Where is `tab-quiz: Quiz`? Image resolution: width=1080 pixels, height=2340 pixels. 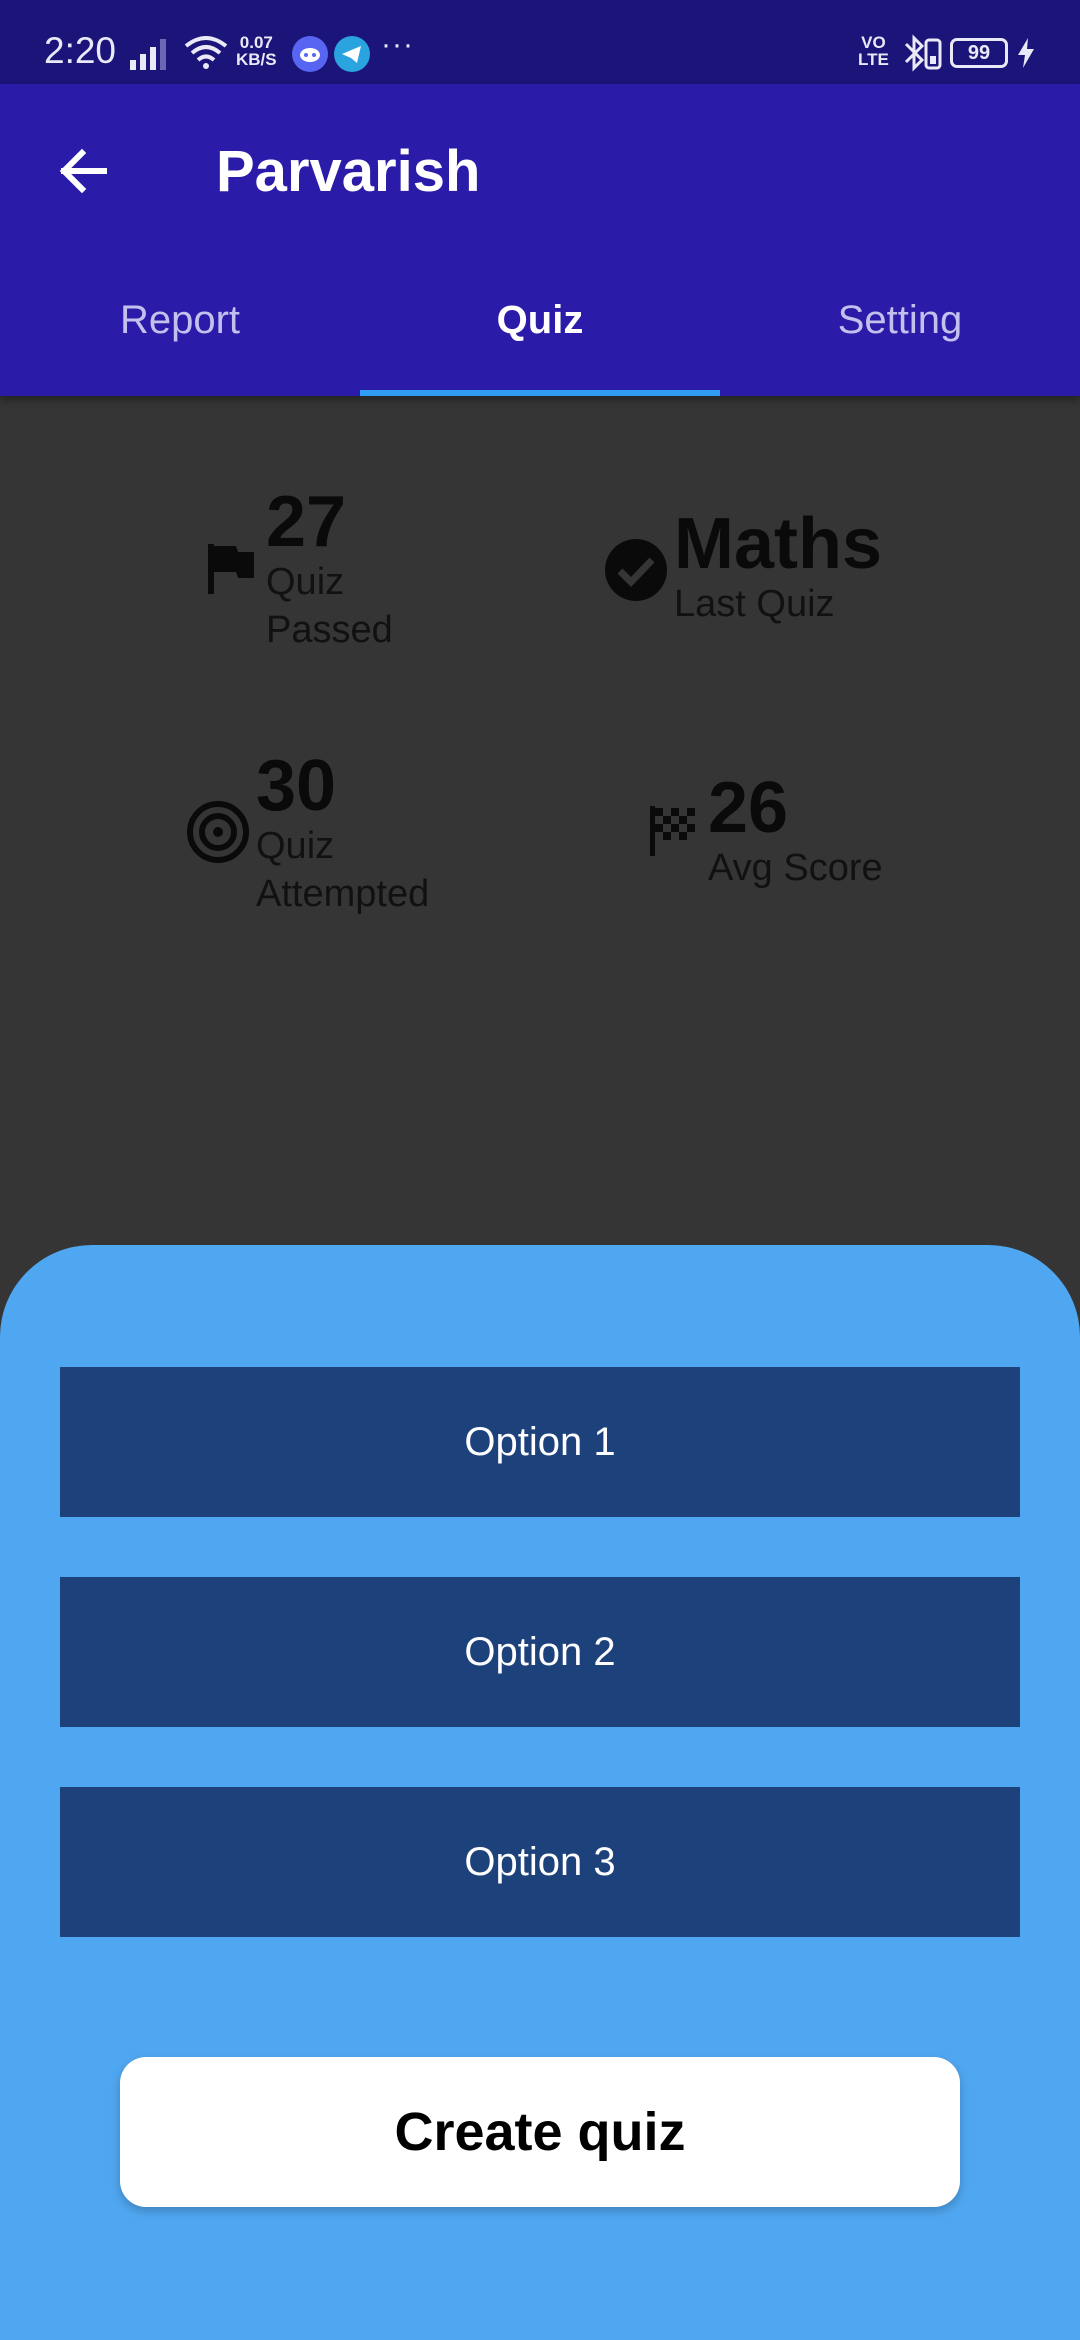 tab-quiz: Quiz is located at coordinates (540, 340).